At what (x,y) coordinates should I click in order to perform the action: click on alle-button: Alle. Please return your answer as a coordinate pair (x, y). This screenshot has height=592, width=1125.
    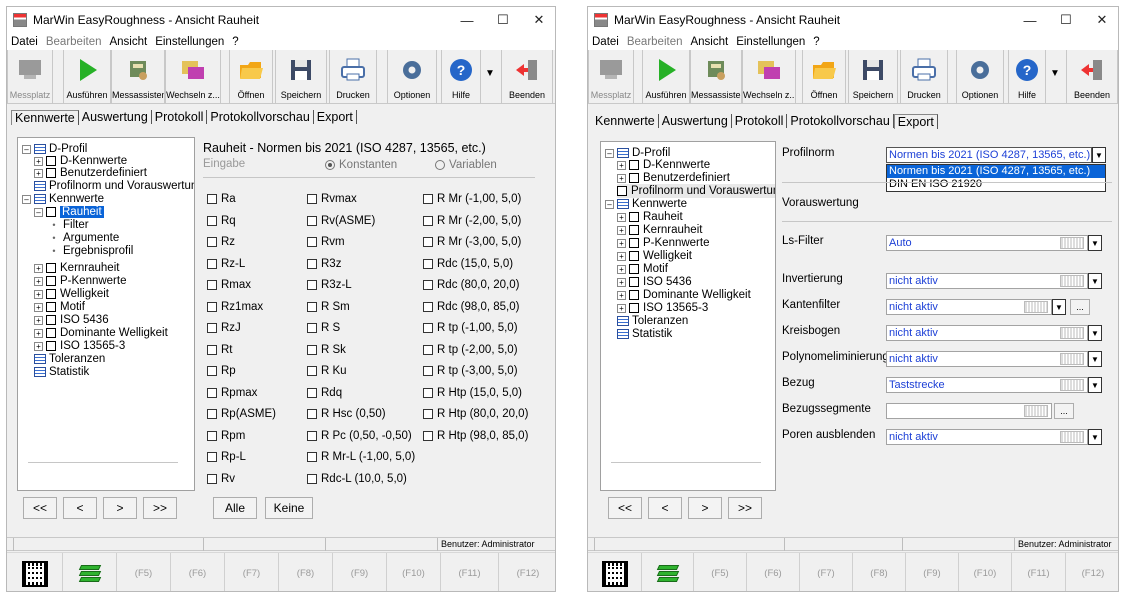
    Looking at the image, I should click on (235, 508).